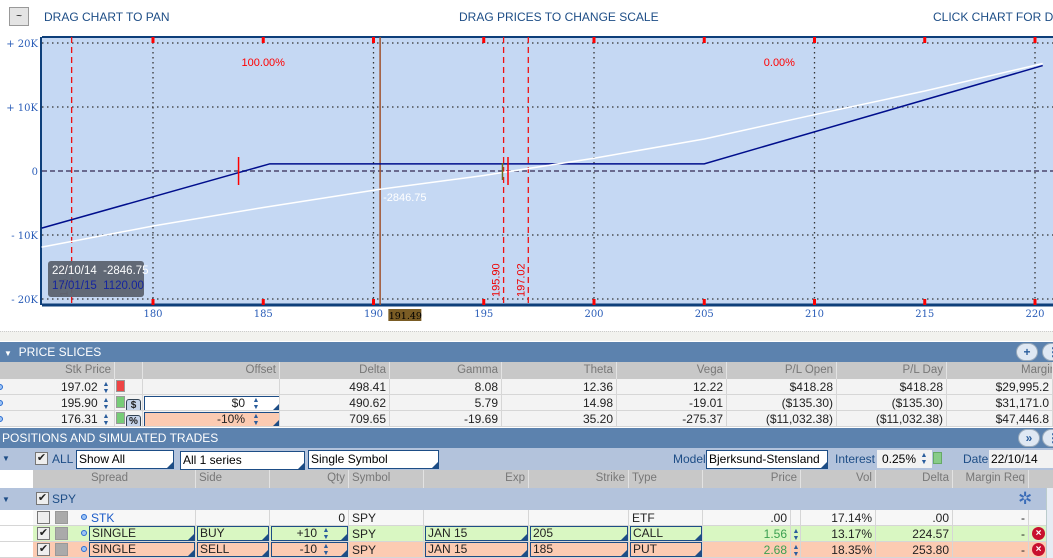 The image size is (1053, 558). What do you see at coordinates (405, 316) in the screenshot?
I see `current-price-badge-label: 191.49` at bounding box center [405, 316].